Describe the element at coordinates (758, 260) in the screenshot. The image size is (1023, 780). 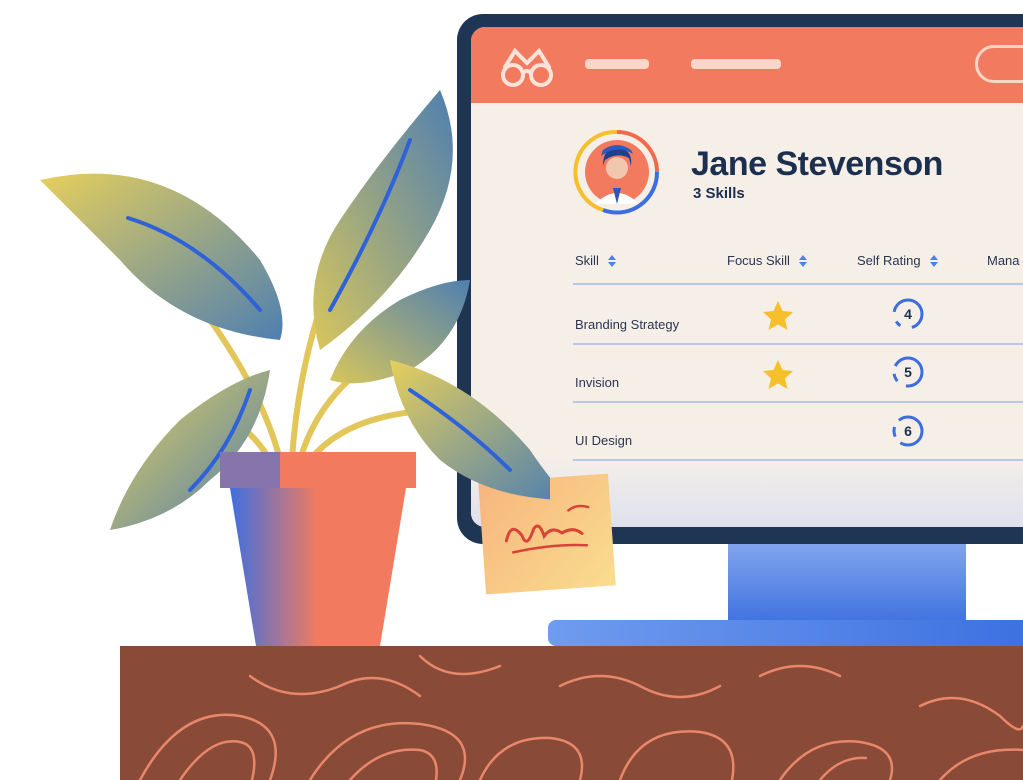
I see `column-label-focus-skill: Focus Skill` at that location.